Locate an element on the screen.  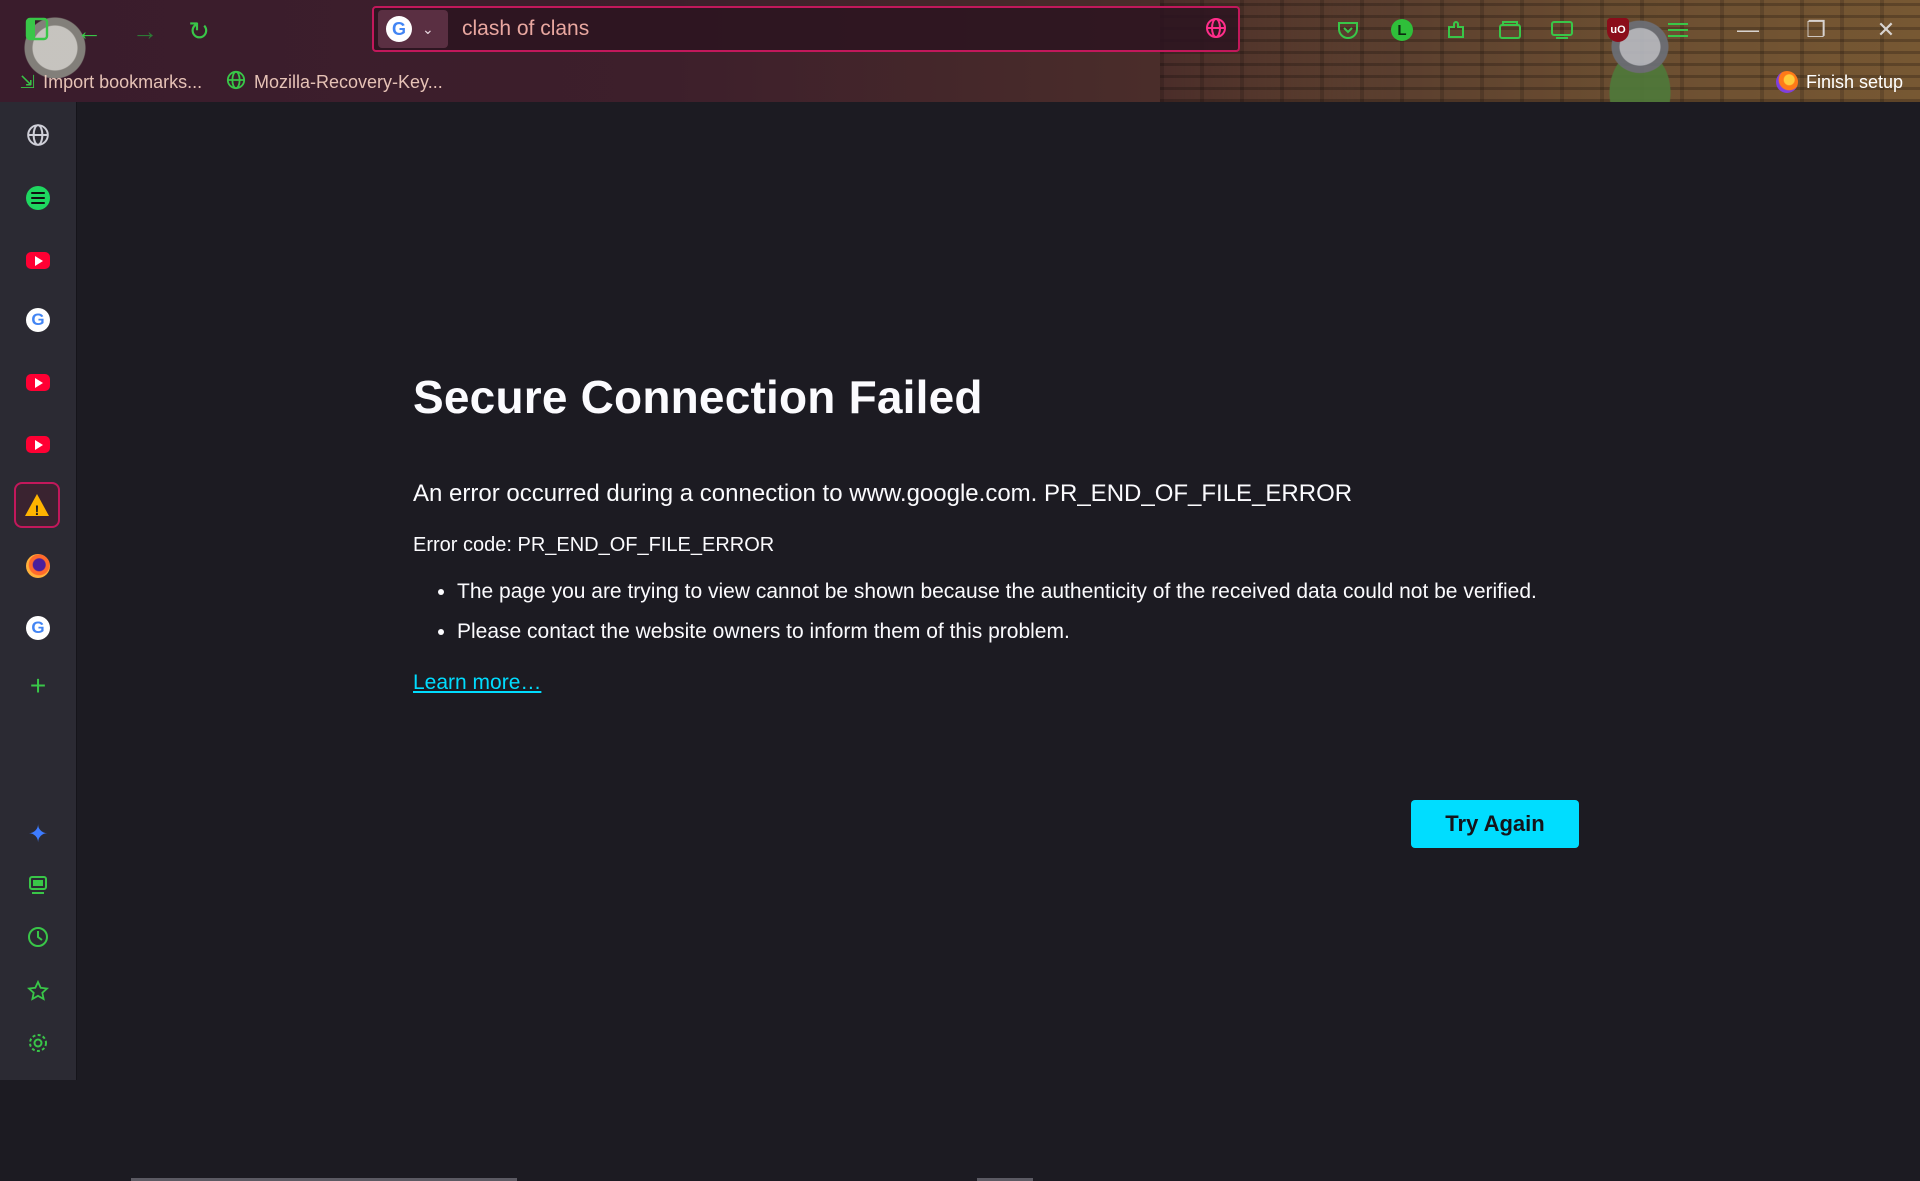
sidebar-extensions is located at coordinates (38, 888).